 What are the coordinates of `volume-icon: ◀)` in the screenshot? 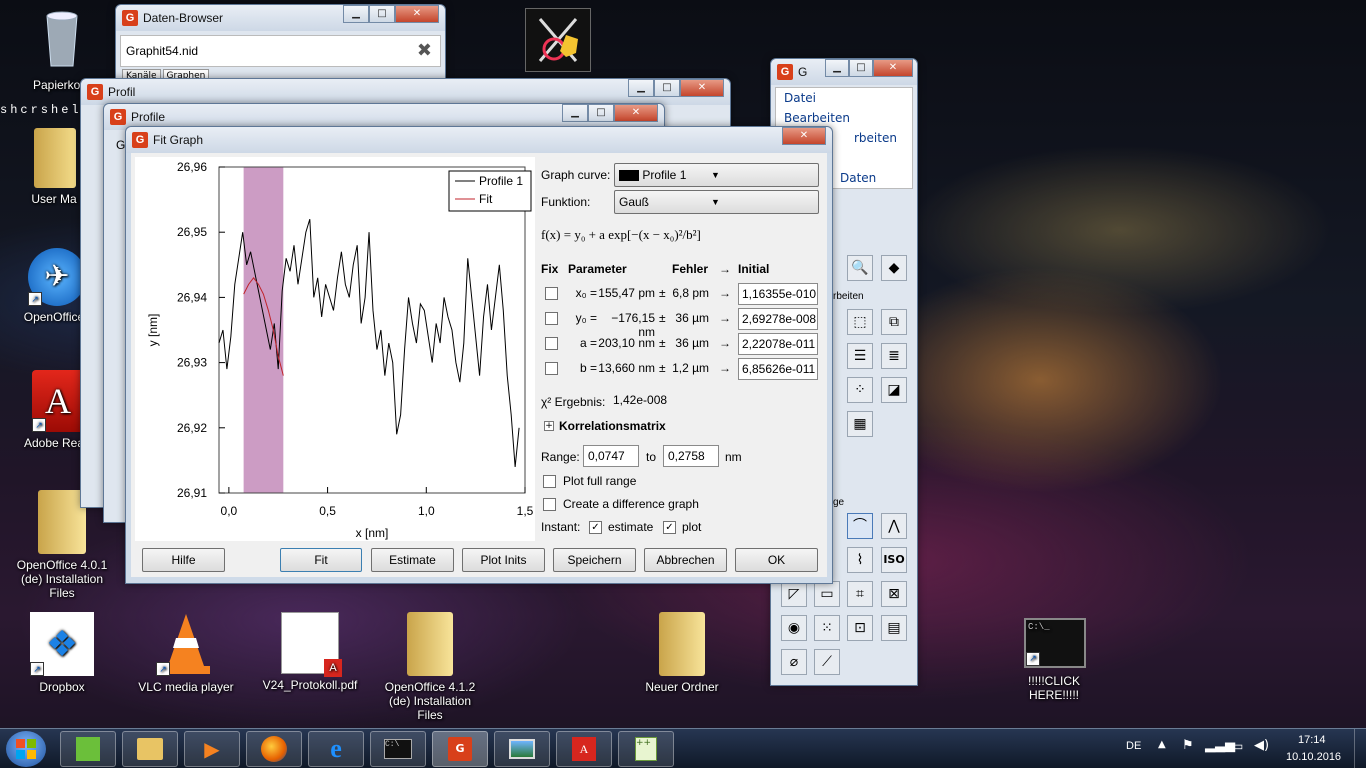 It's located at (1261, 745).